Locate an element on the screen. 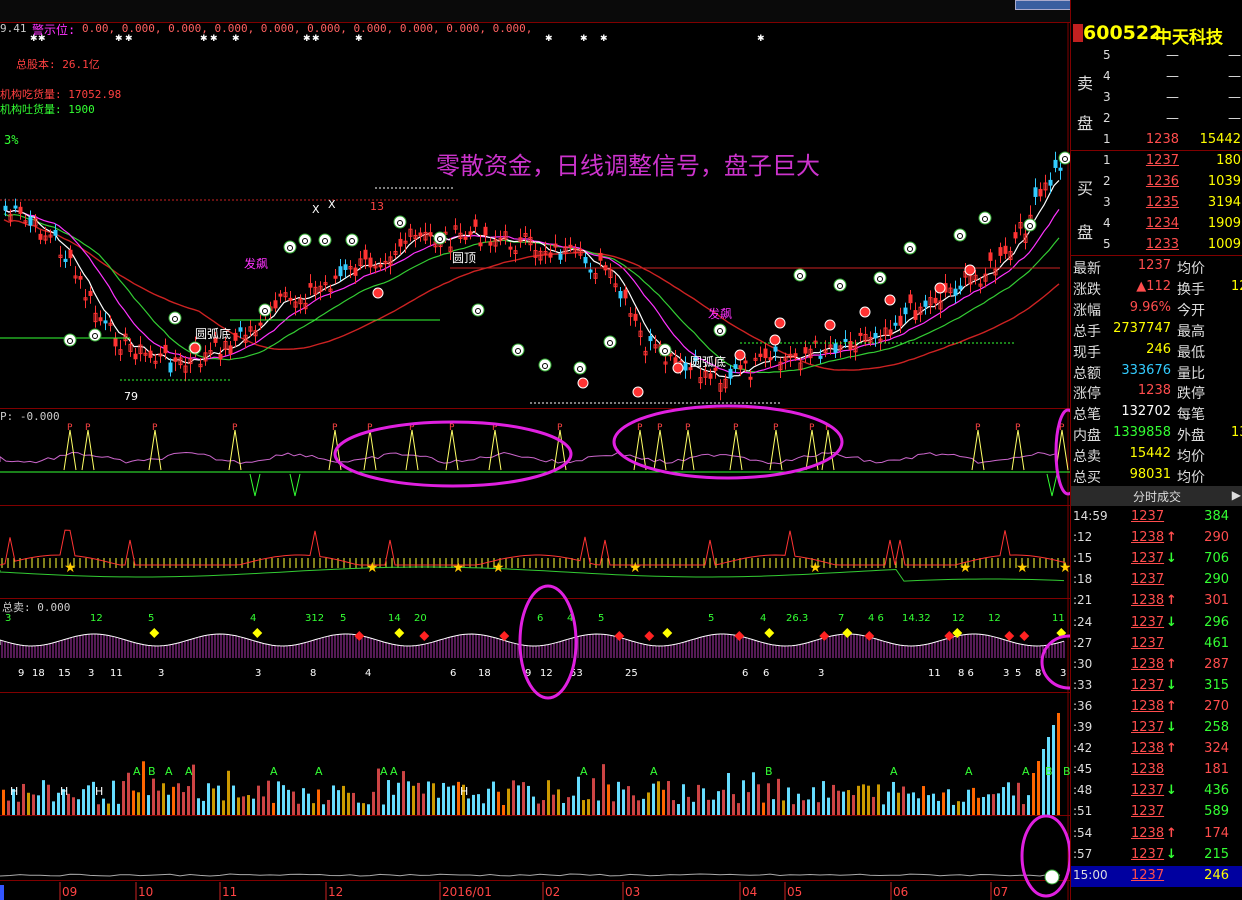 The image size is (1242, 900). ticks-expand-icon: ▶ is located at coordinates (1236, 495).